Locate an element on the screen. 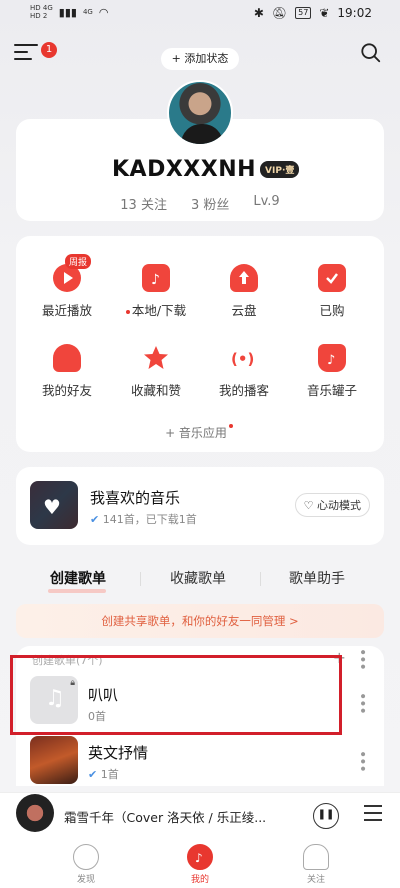 Image resolution: width=400 pixels, height=888 pixels. mute-icon: 🔕︎ is located at coordinates (279, 13).